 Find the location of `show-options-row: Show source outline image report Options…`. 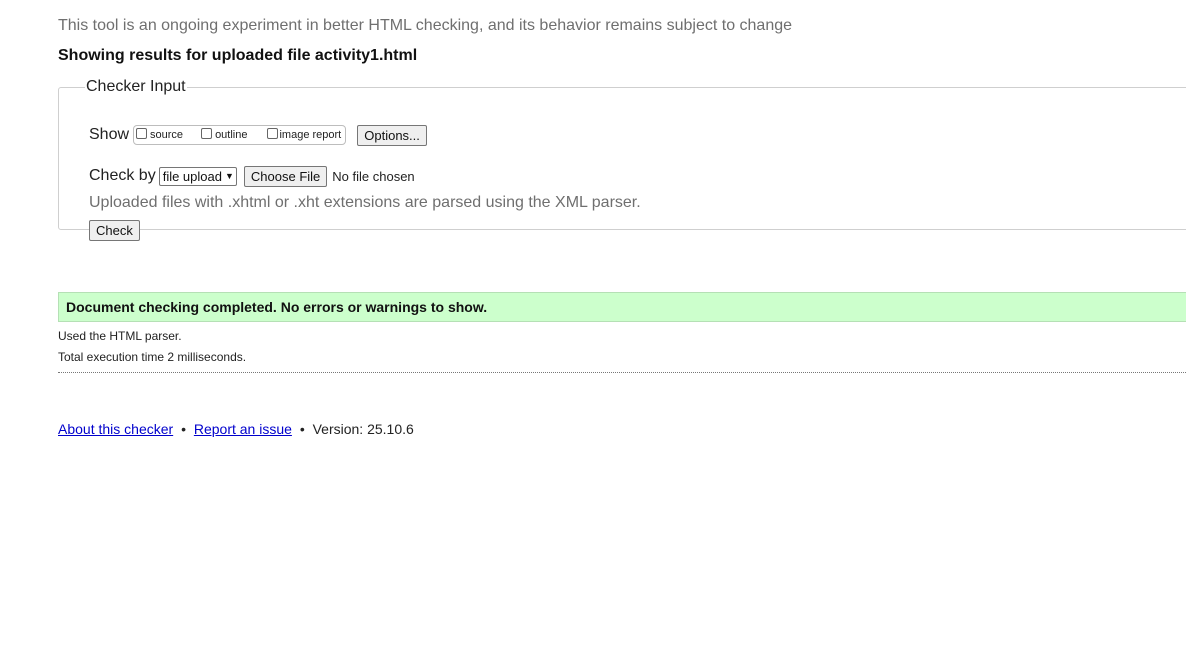

show-options-row: Show source outline image report Options… is located at coordinates (258, 135).